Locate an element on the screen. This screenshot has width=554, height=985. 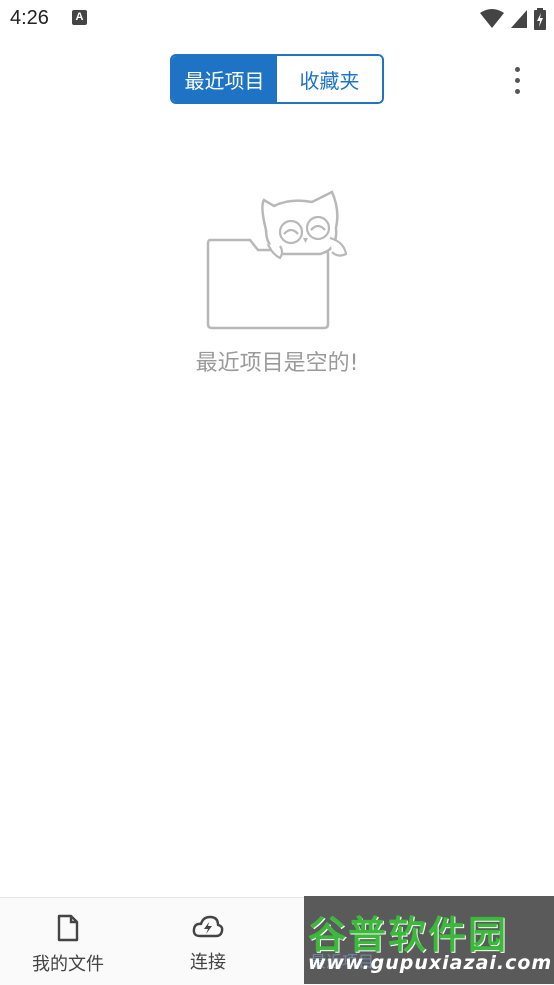
nav-connect-label: 连接 is located at coordinates (208, 962).